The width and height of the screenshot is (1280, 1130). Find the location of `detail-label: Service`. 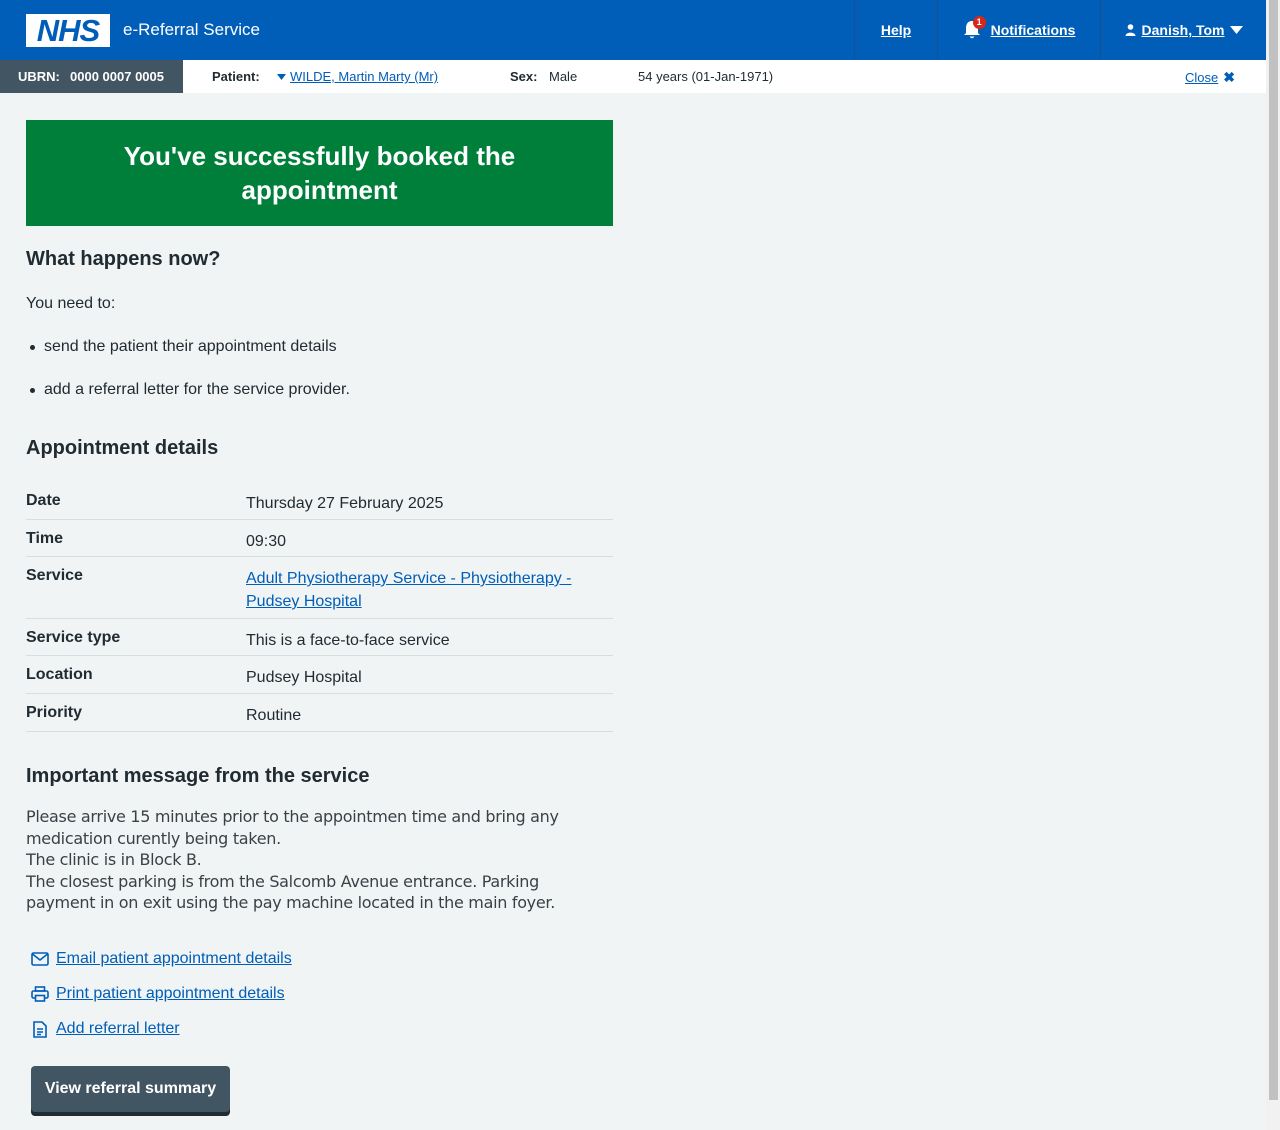

detail-label: Service is located at coordinates (54, 575).